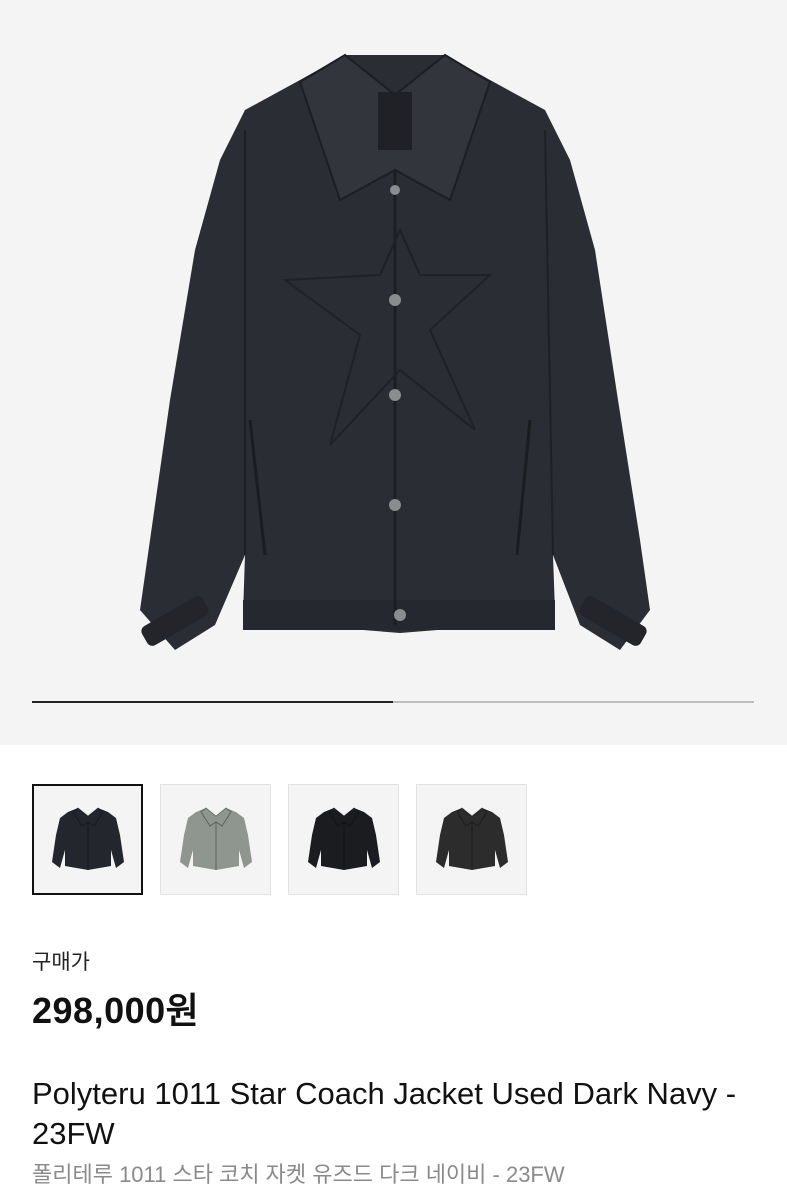 Image resolution: width=787 pixels, height=1200 pixels. Describe the element at coordinates (212, 702) in the screenshot. I see `gallery-progress-fill` at that location.